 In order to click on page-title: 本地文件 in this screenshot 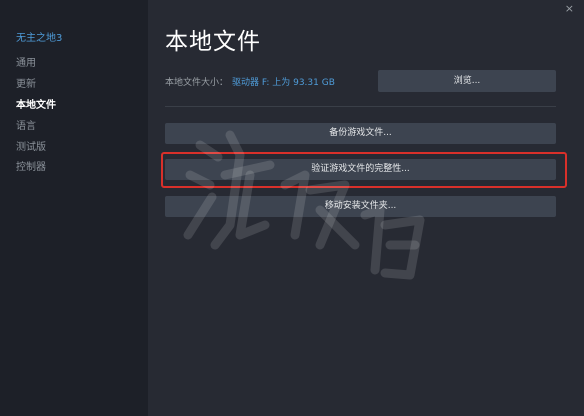, I will do `click(213, 42)`.